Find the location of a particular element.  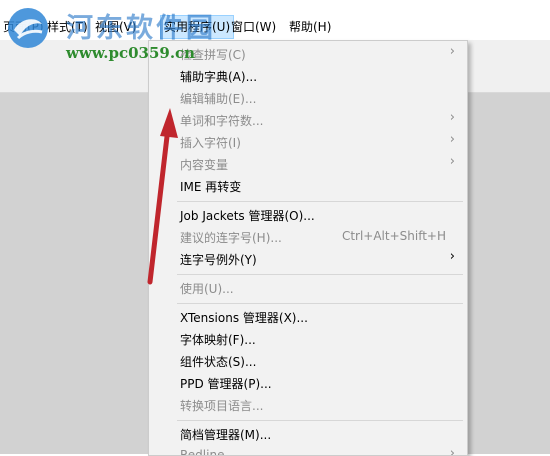

menu-item-label: 连字号例外(Y) is located at coordinates (218, 260).